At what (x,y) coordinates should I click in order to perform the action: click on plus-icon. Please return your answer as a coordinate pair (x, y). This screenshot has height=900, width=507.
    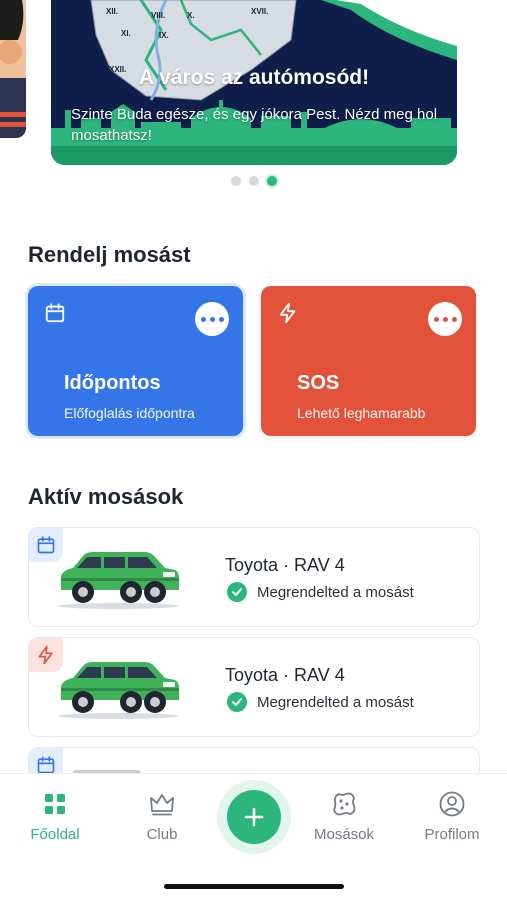
    Looking at the image, I should click on (254, 817).